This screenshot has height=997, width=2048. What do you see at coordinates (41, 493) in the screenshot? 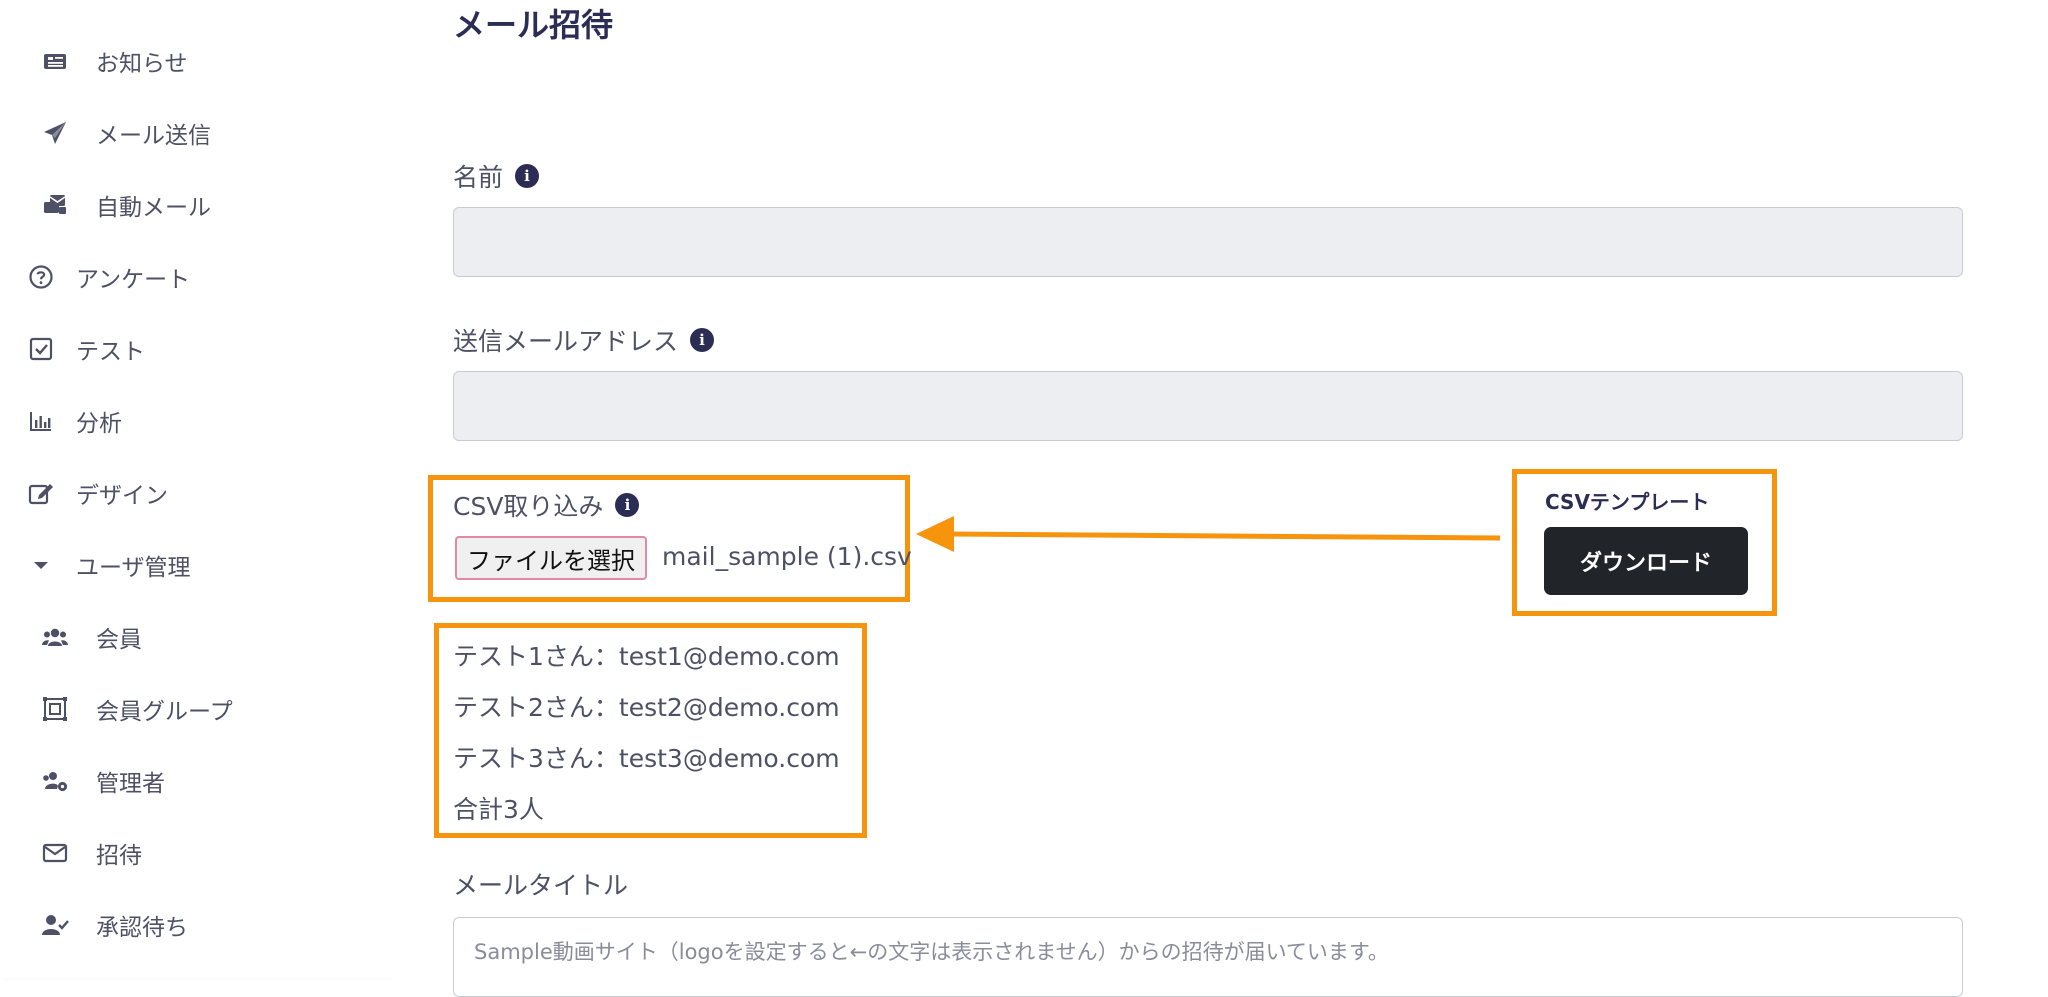
I see `edit-icon` at bounding box center [41, 493].